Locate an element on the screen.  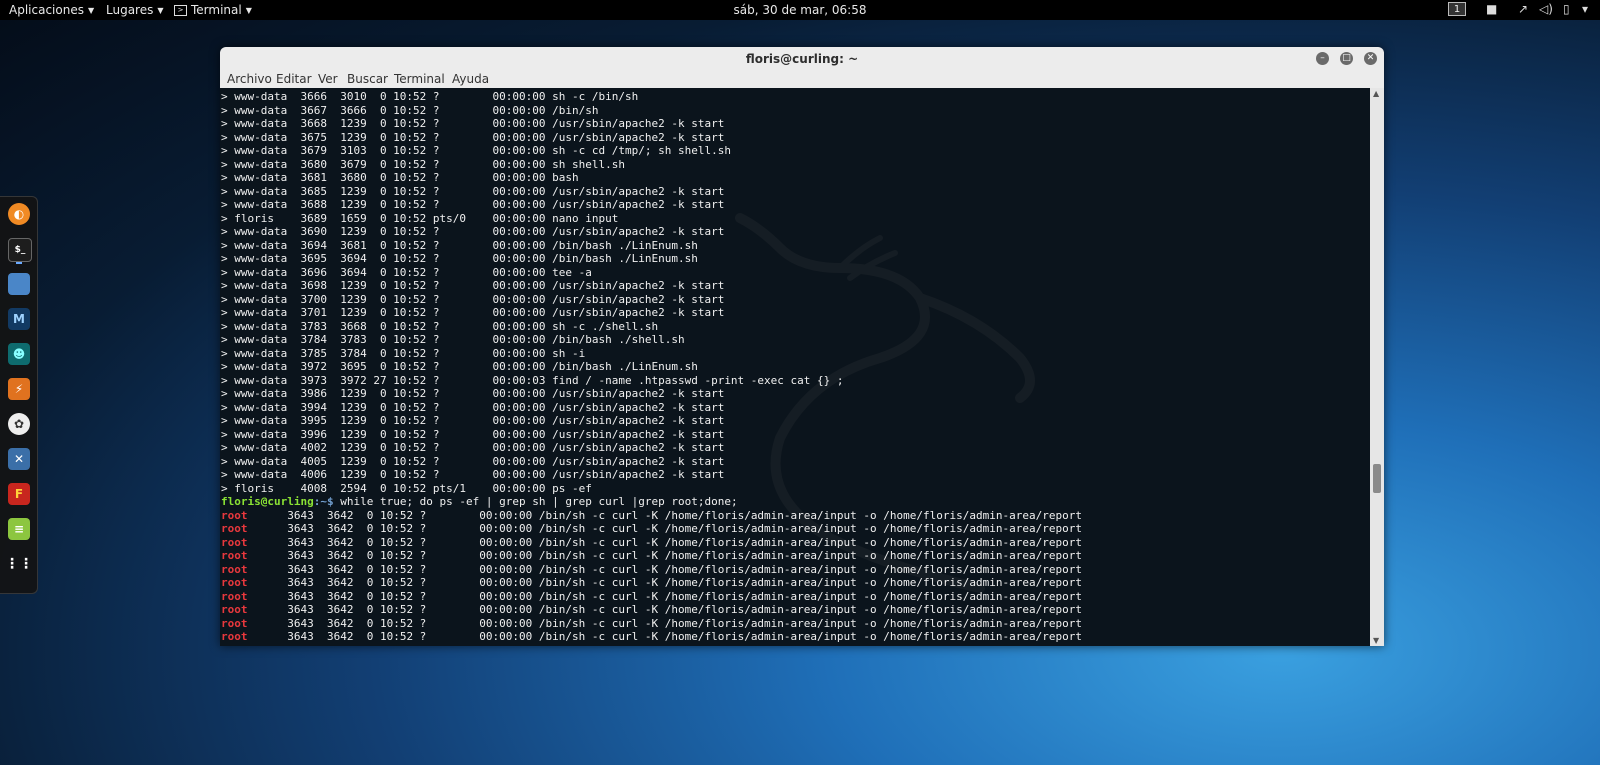
system-menu-caret-icon: ▾ is located at coordinates (1585, 9).